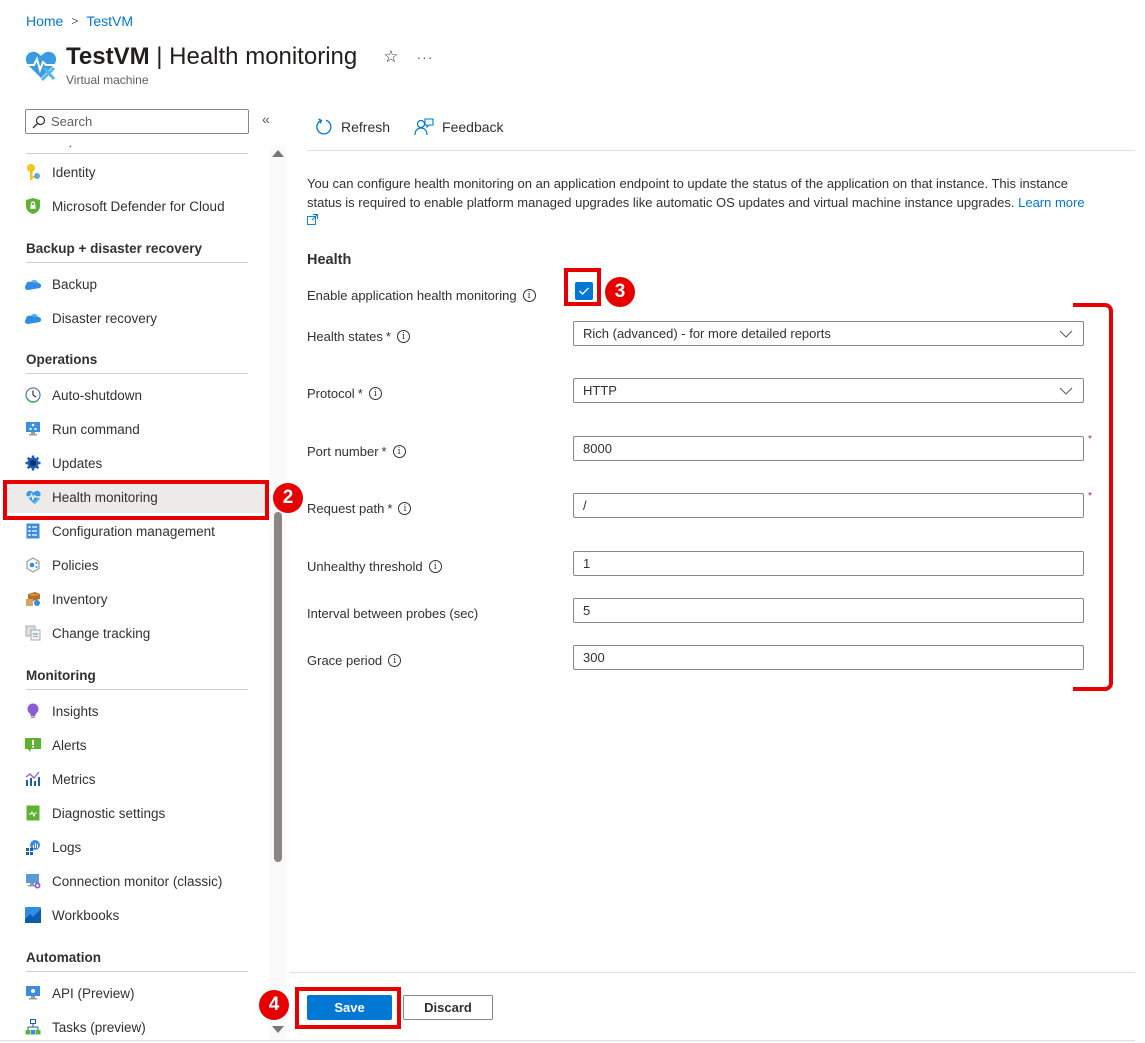 Image resolution: width=1145 pixels, height=1043 pixels. What do you see at coordinates (721, 134) in the screenshot?
I see `command-bar: Refresh Feedback` at bounding box center [721, 134].